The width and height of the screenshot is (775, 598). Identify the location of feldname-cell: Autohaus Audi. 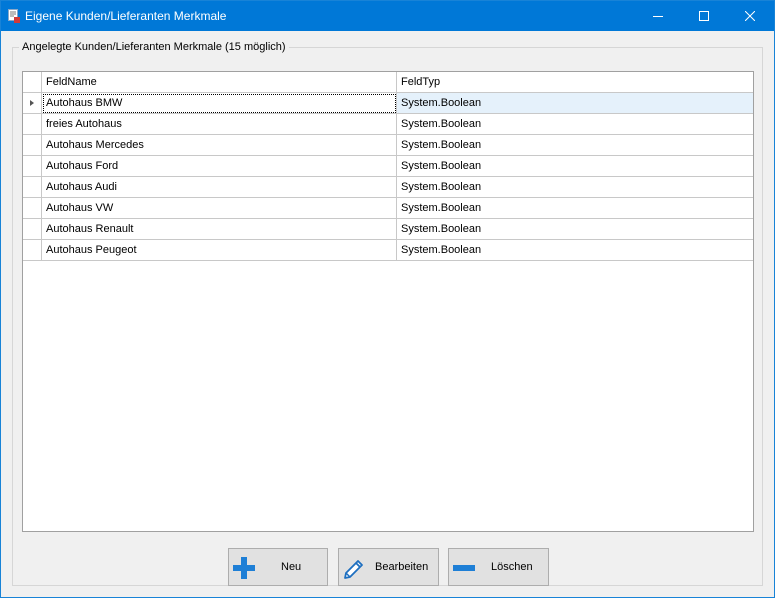
(219, 187).